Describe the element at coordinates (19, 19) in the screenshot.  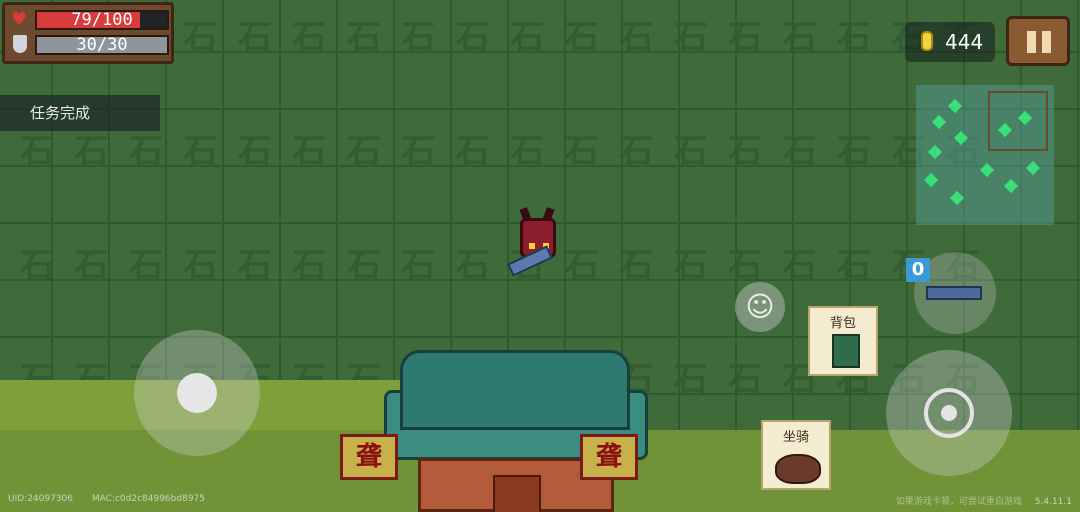
I see `heart-icon: ♥` at that location.